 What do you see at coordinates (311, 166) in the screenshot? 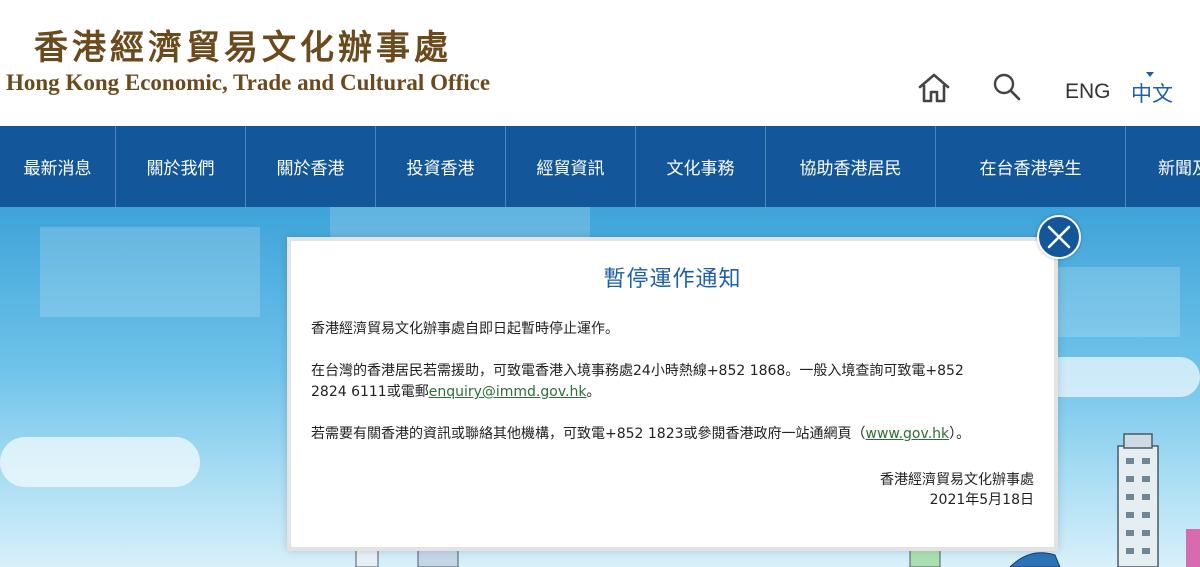
I see `nav-item-about-hk: 關於香港` at bounding box center [311, 166].